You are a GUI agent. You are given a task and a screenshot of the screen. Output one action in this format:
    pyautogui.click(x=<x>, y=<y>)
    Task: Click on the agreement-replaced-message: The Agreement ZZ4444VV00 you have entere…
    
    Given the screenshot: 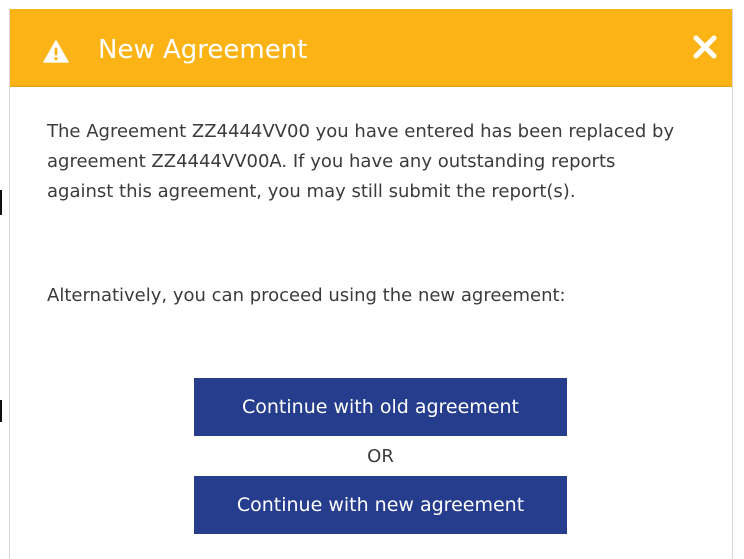 What is the action you would take?
    pyautogui.click(x=361, y=161)
    